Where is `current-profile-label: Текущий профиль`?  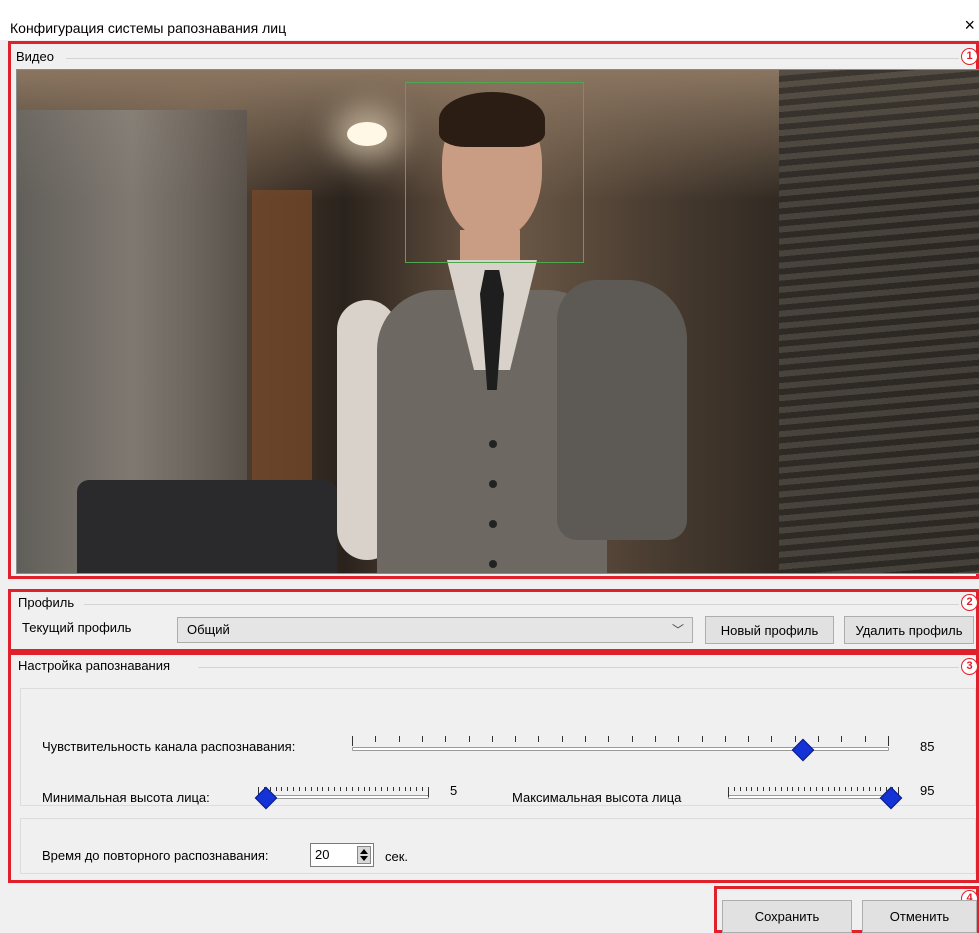
current-profile-label: Текущий профиль is located at coordinates (77, 627).